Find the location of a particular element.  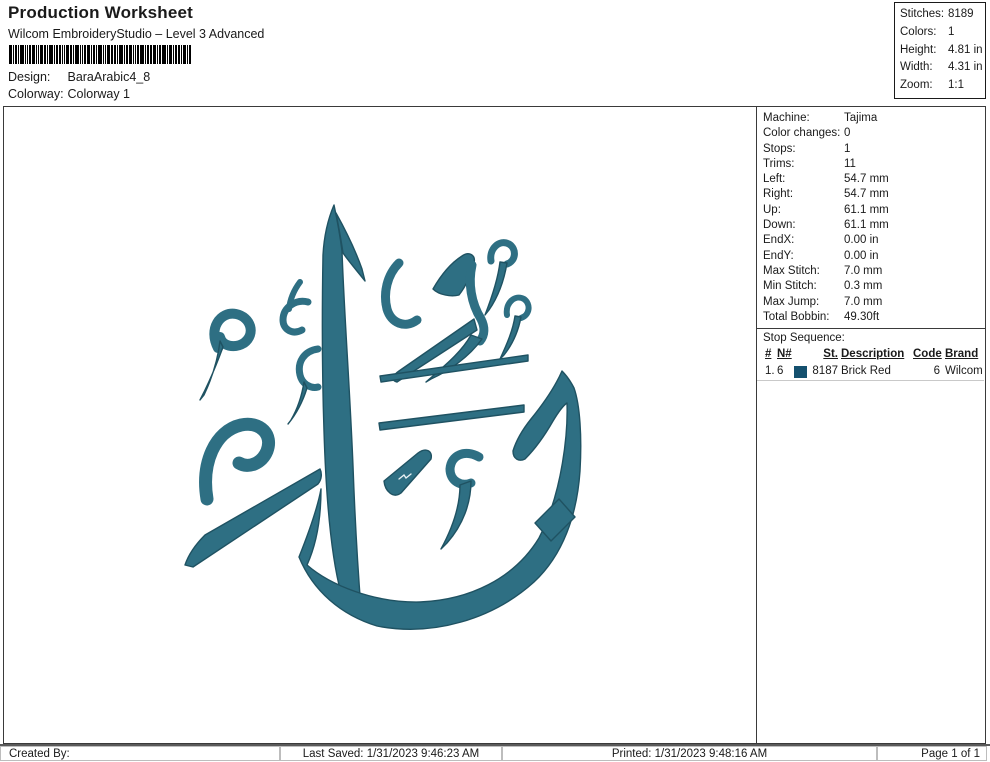

printed-field: Printed: 1/31/2023 9:48:16 AM is located at coordinates (689, 753).